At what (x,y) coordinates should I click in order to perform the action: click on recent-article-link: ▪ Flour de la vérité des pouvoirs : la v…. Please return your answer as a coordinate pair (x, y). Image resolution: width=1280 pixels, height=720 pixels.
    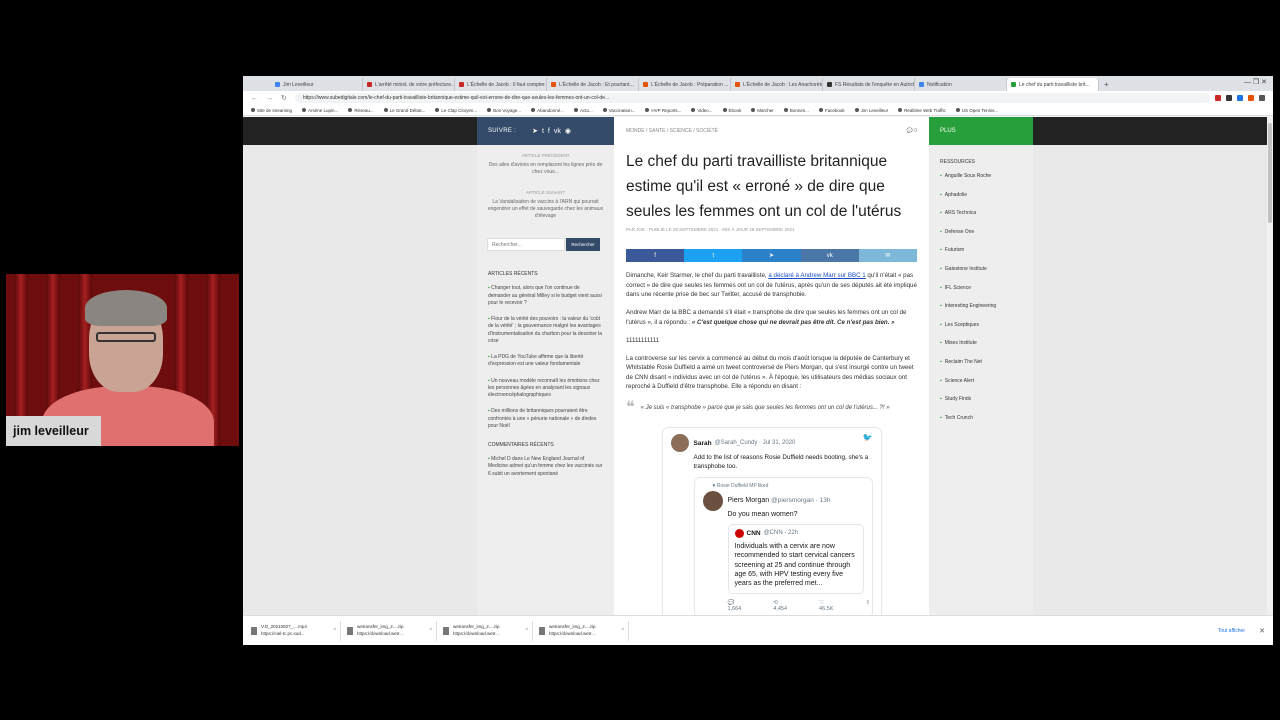
    Looking at the image, I should click on (545, 330).